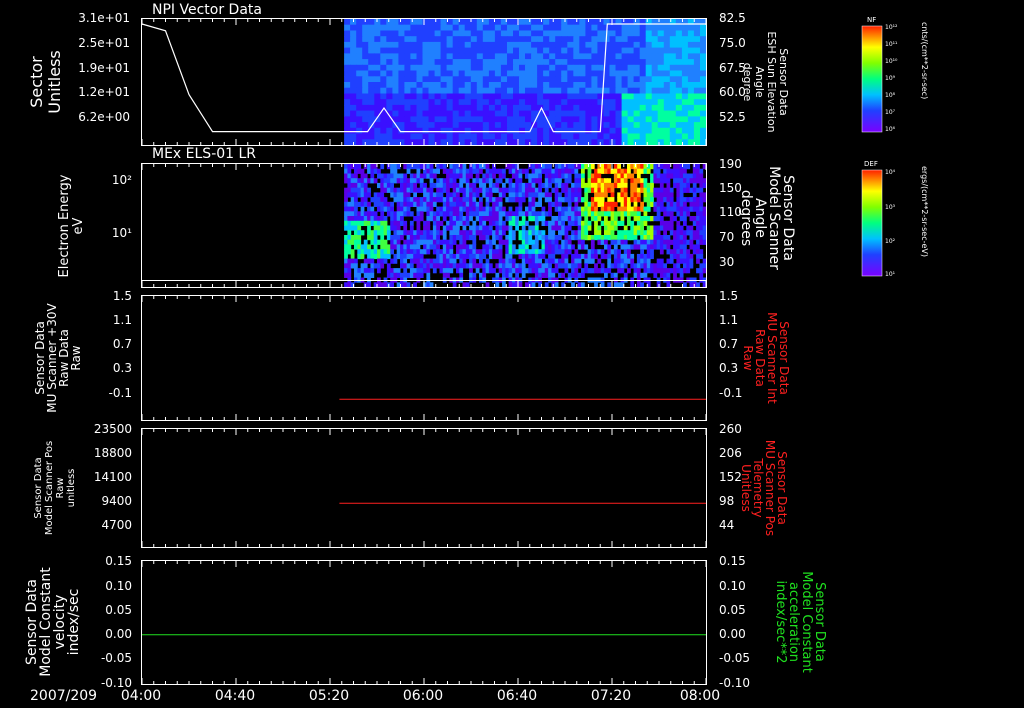 The width and height of the screenshot is (1024, 708). What do you see at coordinates (60, 487) in the screenshot?
I see `y-label: Raw` at bounding box center [60, 487].